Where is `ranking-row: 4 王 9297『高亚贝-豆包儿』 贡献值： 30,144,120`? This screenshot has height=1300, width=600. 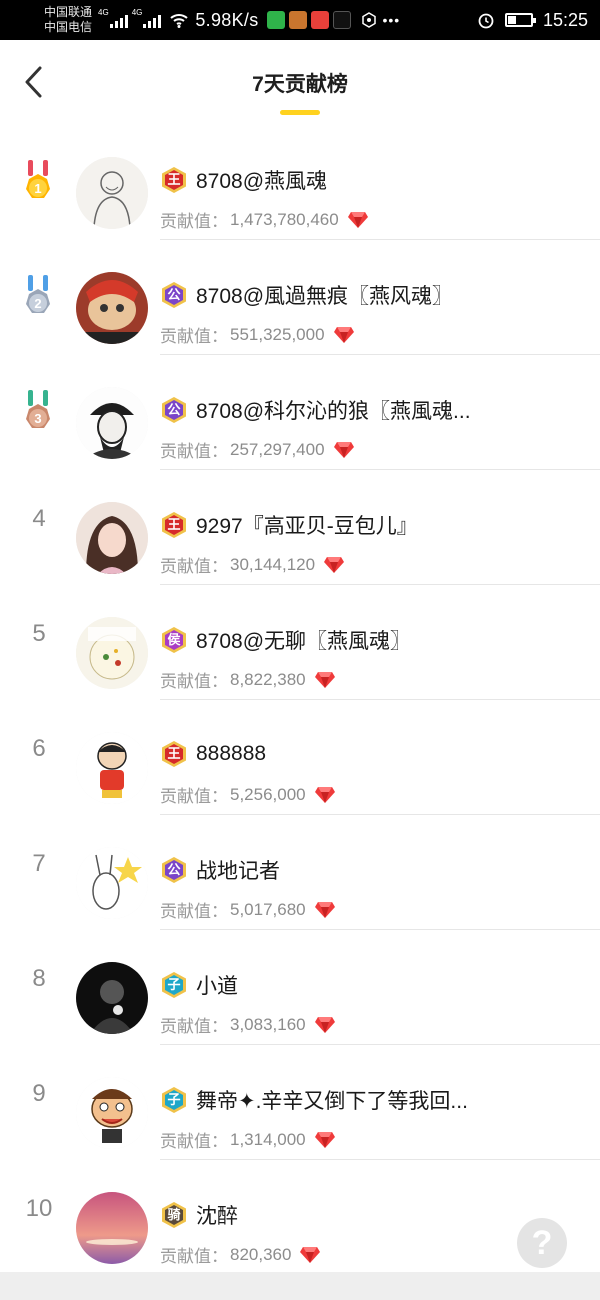 ranking-row: 4 王 9297『高亚贝-豆包儿』 贡献值： 30,144,120 is located at coordinates (300, 527).